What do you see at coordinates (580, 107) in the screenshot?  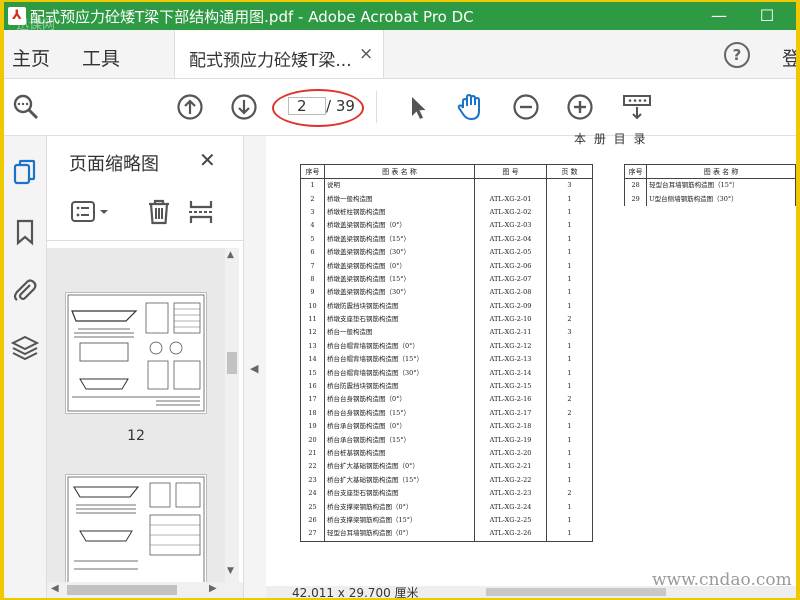 I see `zoom-in-icon` at bounding box center [580, 107].